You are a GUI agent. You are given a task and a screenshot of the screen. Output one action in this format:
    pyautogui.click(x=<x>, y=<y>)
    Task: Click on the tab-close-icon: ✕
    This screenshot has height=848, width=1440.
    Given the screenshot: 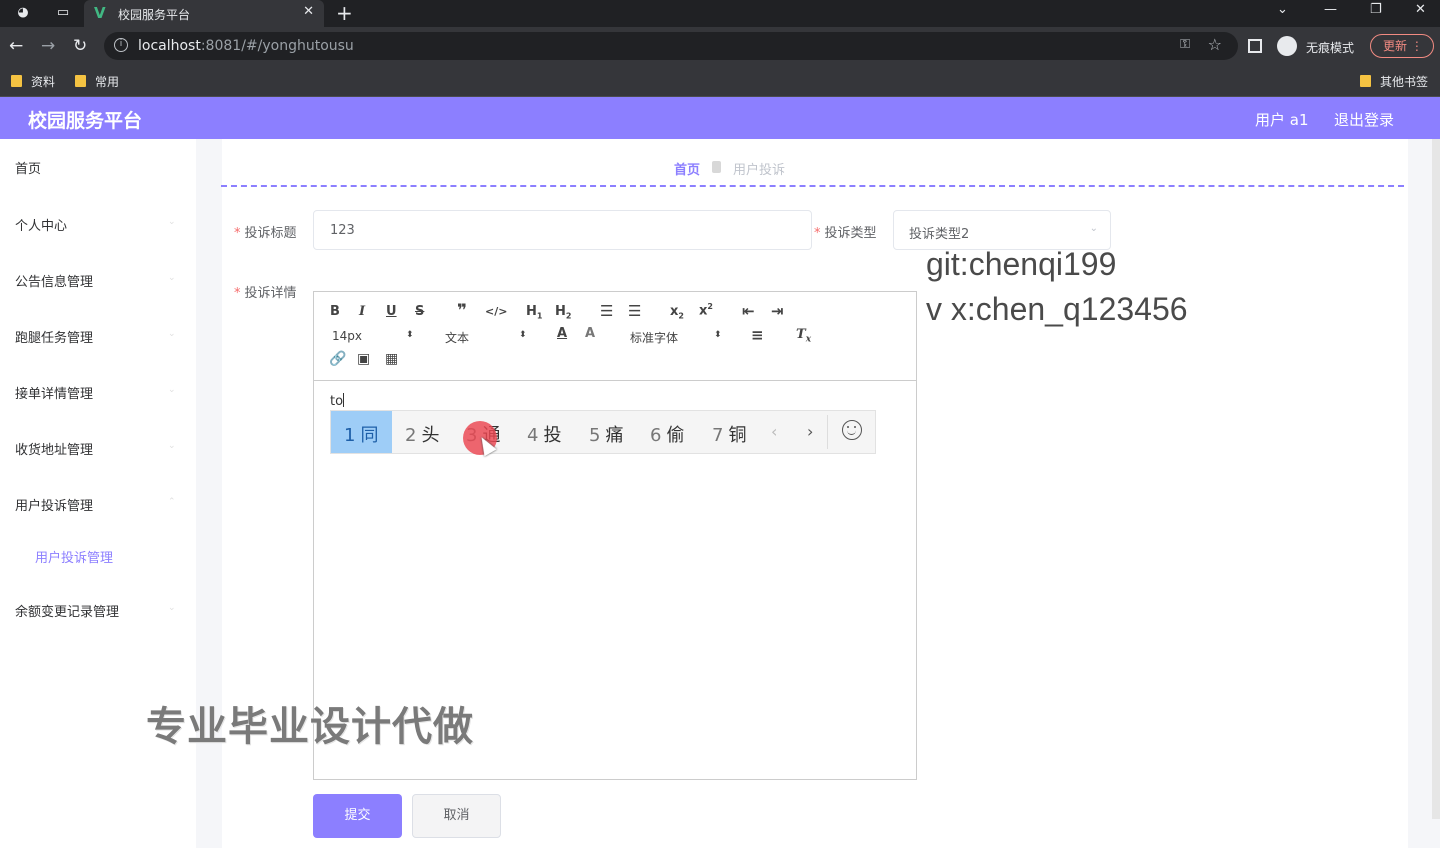 What is the action you would take?
    pyautogui.click(x=308, y=11)
    